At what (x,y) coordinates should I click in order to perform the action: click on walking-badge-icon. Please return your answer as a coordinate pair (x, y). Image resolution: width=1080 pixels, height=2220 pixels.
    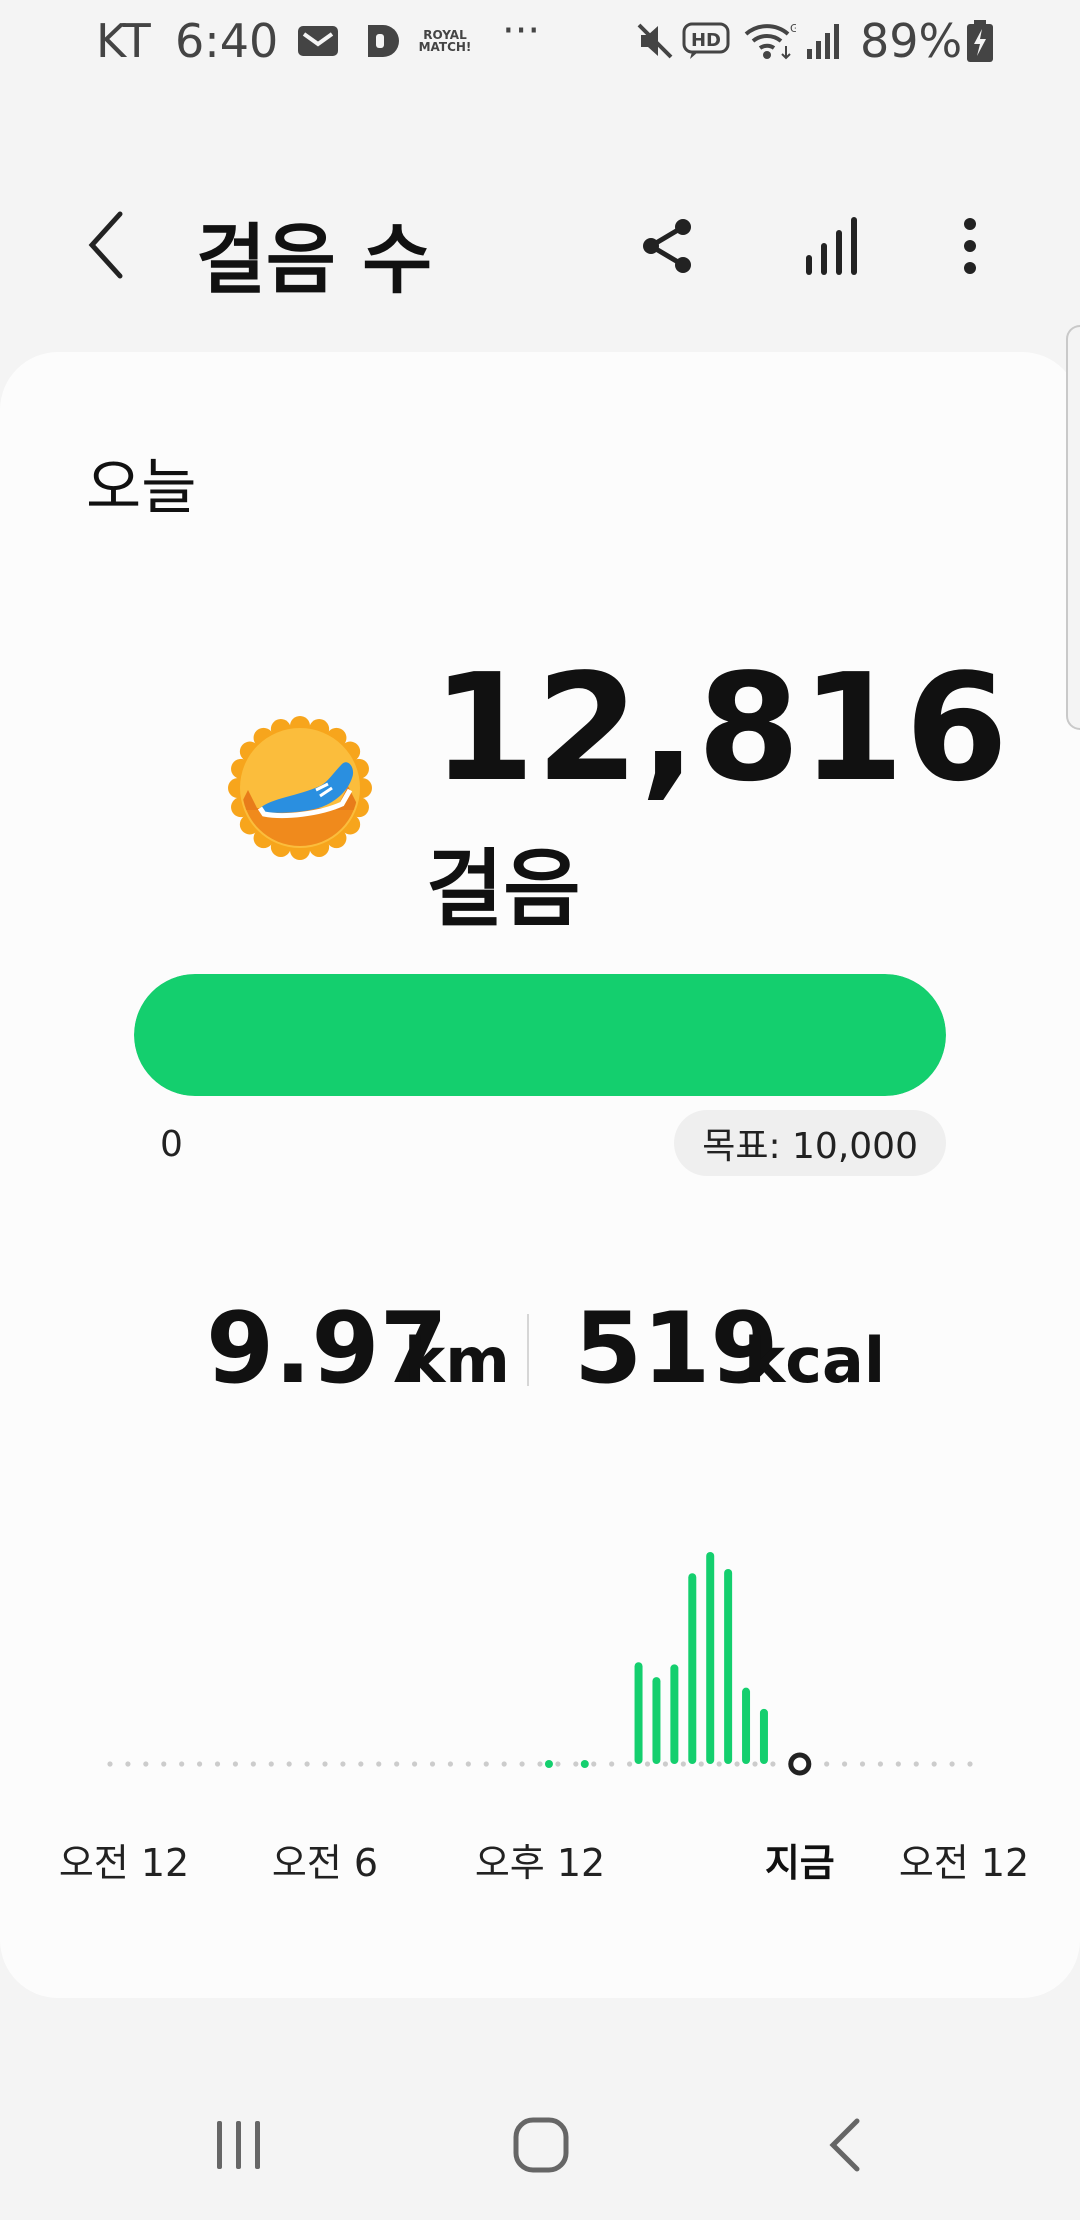
    Looking at the image, I should click on (300, 788).